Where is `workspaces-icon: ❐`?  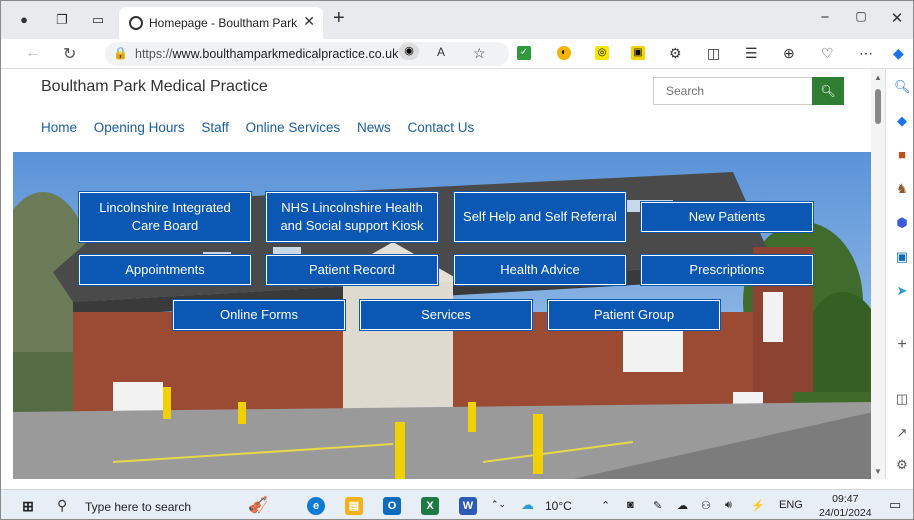 workspaces-icon: ❐ is located at coordinates (62, 20).